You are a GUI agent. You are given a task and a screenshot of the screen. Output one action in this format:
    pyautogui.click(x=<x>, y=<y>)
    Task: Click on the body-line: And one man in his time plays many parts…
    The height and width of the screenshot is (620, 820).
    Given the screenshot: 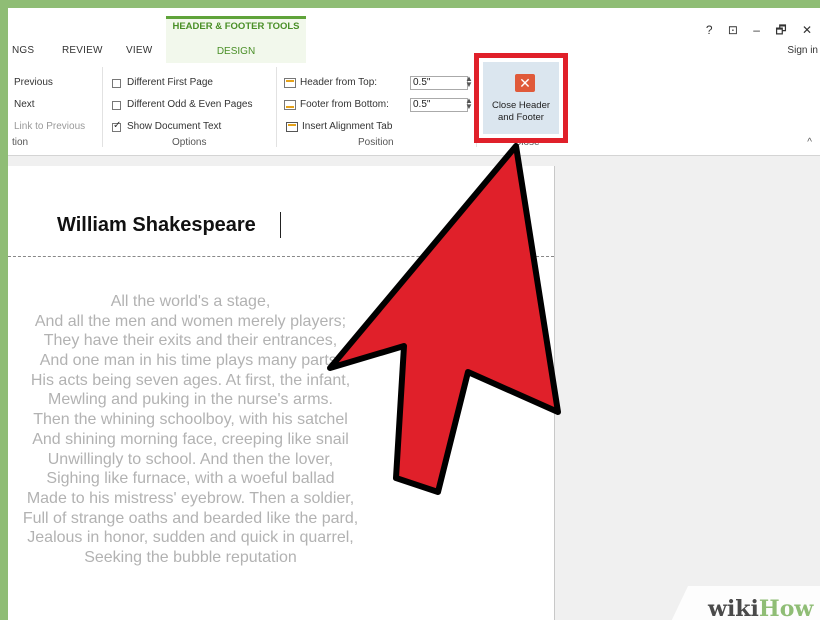 What is the action you would take?
    pyautogui.click(x=190, y=361)
    